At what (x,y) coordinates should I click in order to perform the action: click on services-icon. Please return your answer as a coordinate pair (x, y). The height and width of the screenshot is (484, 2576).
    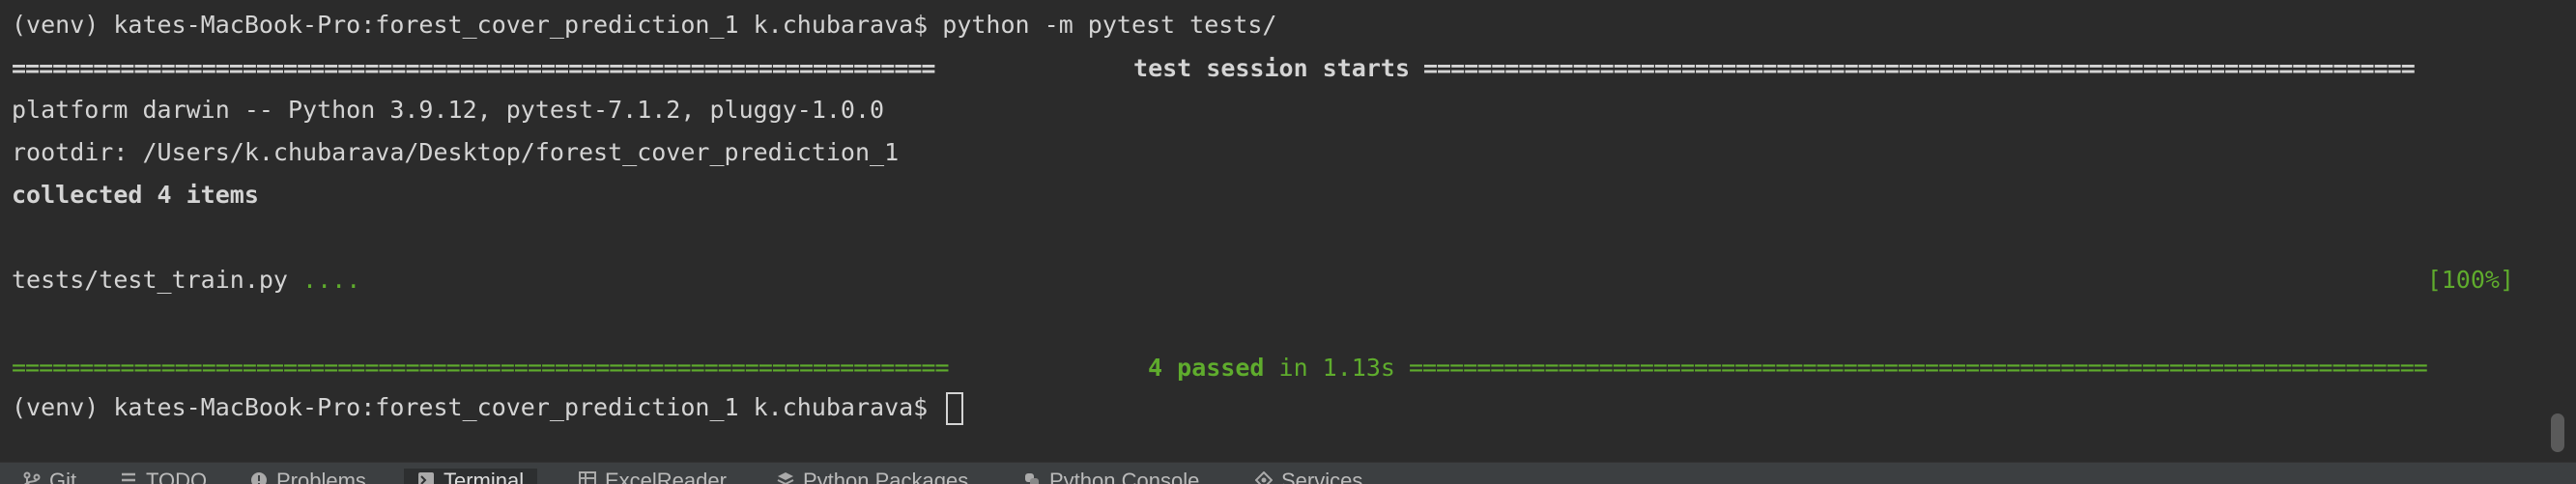
    Looking at the image, I should click on (1264, 477).